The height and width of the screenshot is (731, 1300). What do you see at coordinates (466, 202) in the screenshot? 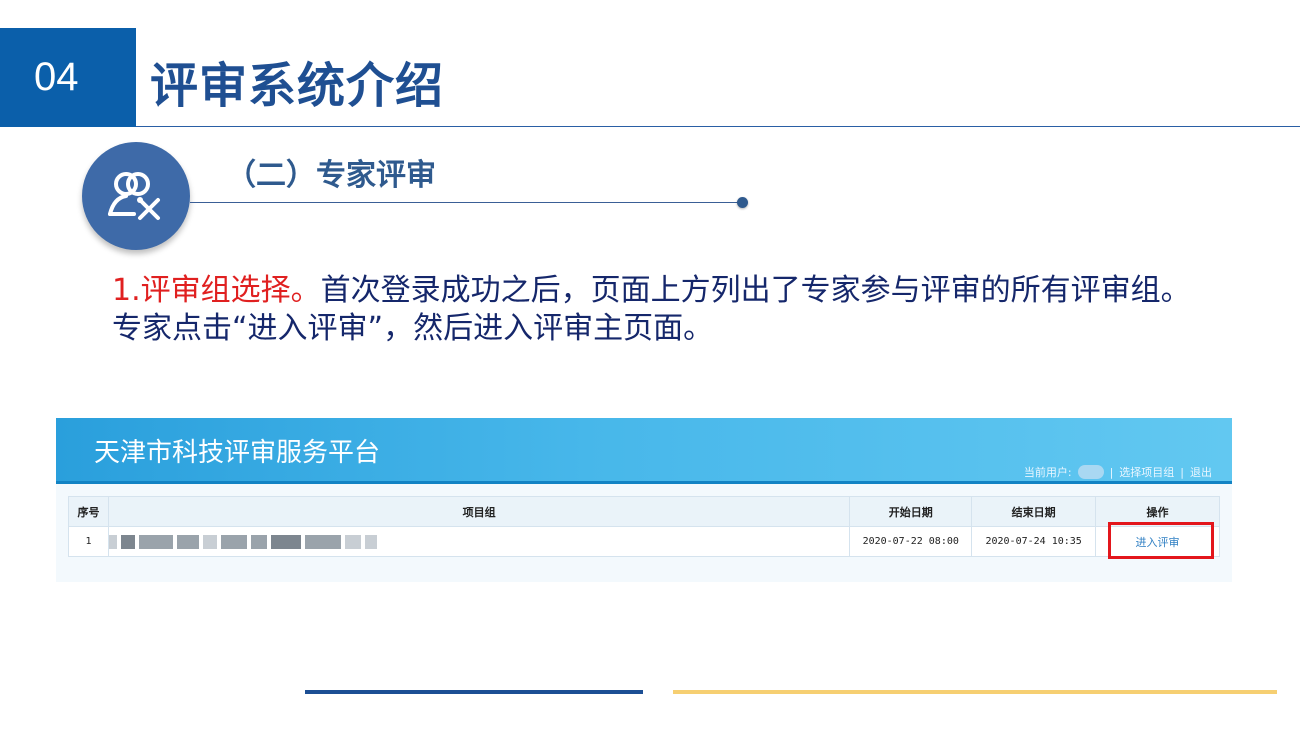
I see `subtitle-divider` at bounding box center [466, 202].